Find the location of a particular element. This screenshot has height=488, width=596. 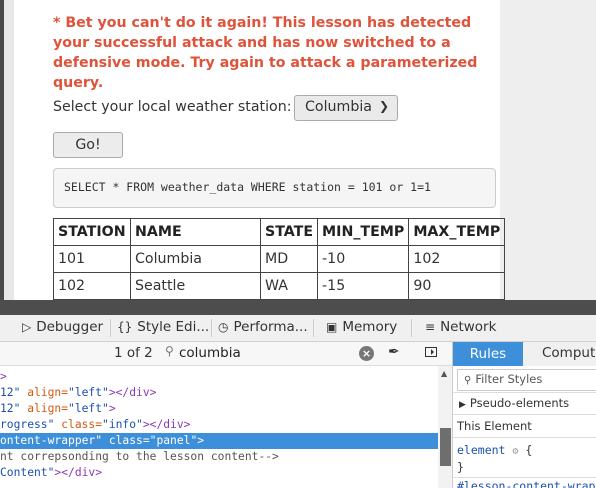

markup-text: "panel" is located at coordinates (173, 440).